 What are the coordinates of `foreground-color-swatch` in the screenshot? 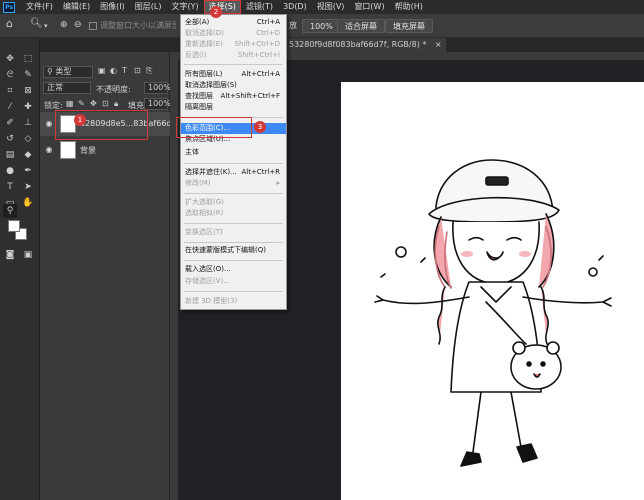 It's located at (14, 226).